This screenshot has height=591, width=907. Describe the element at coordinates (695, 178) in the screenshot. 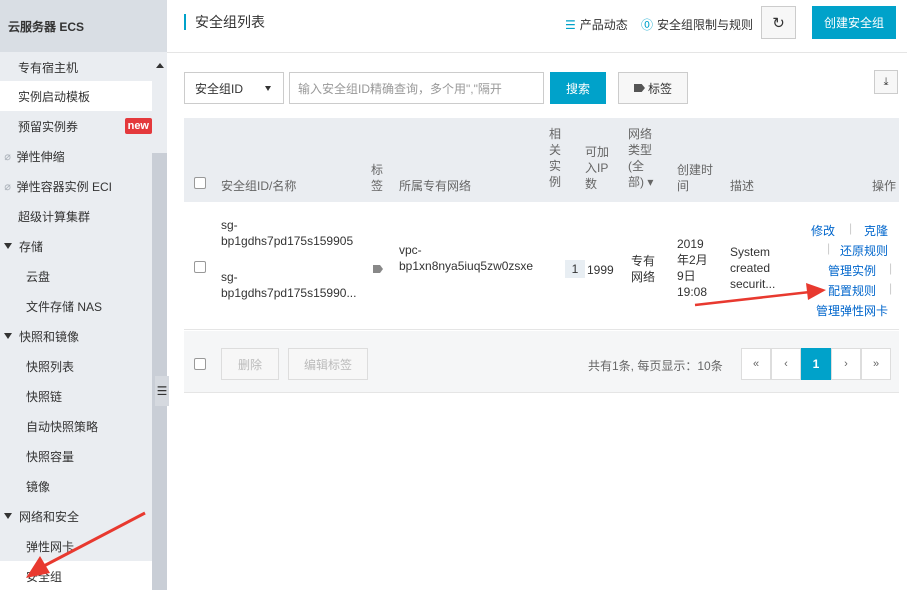

I see `th-created: 创建时间` at that location.